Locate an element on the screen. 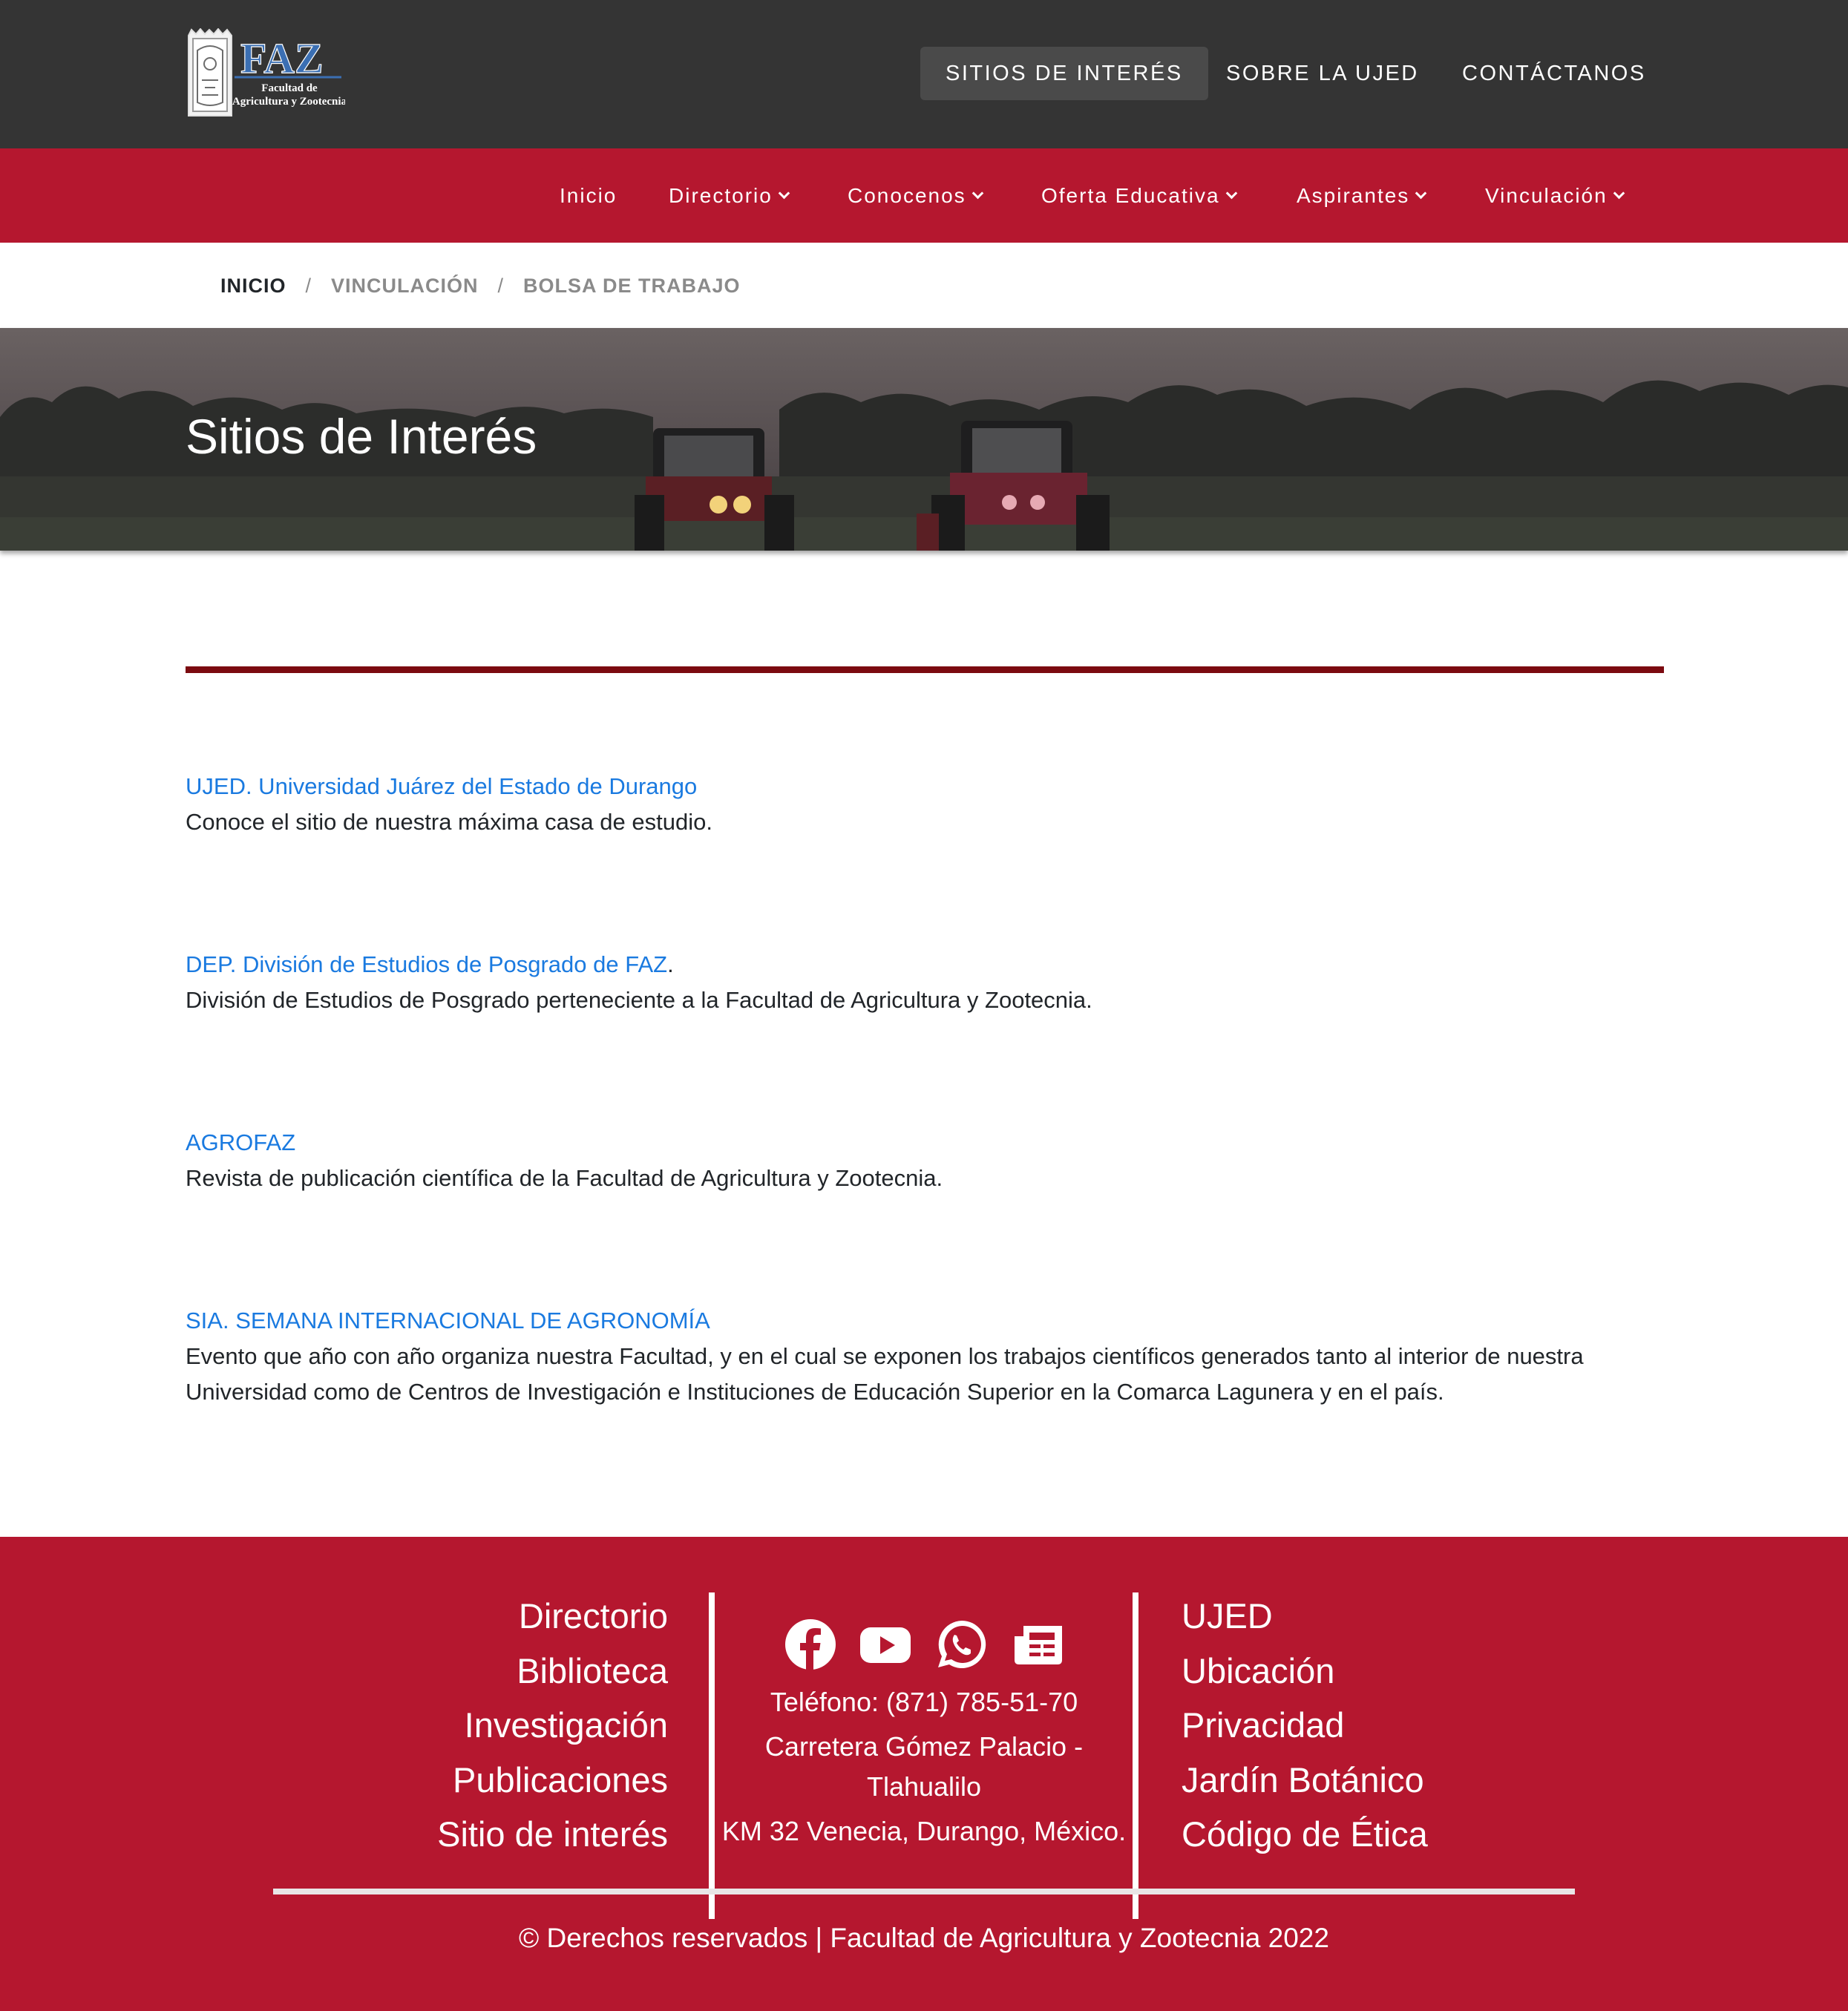 The height and width of the screenshot is (2011, 1848). footer-link-jardin-botanico: Jardín Botánico is located at coordinates (1305, 1781).